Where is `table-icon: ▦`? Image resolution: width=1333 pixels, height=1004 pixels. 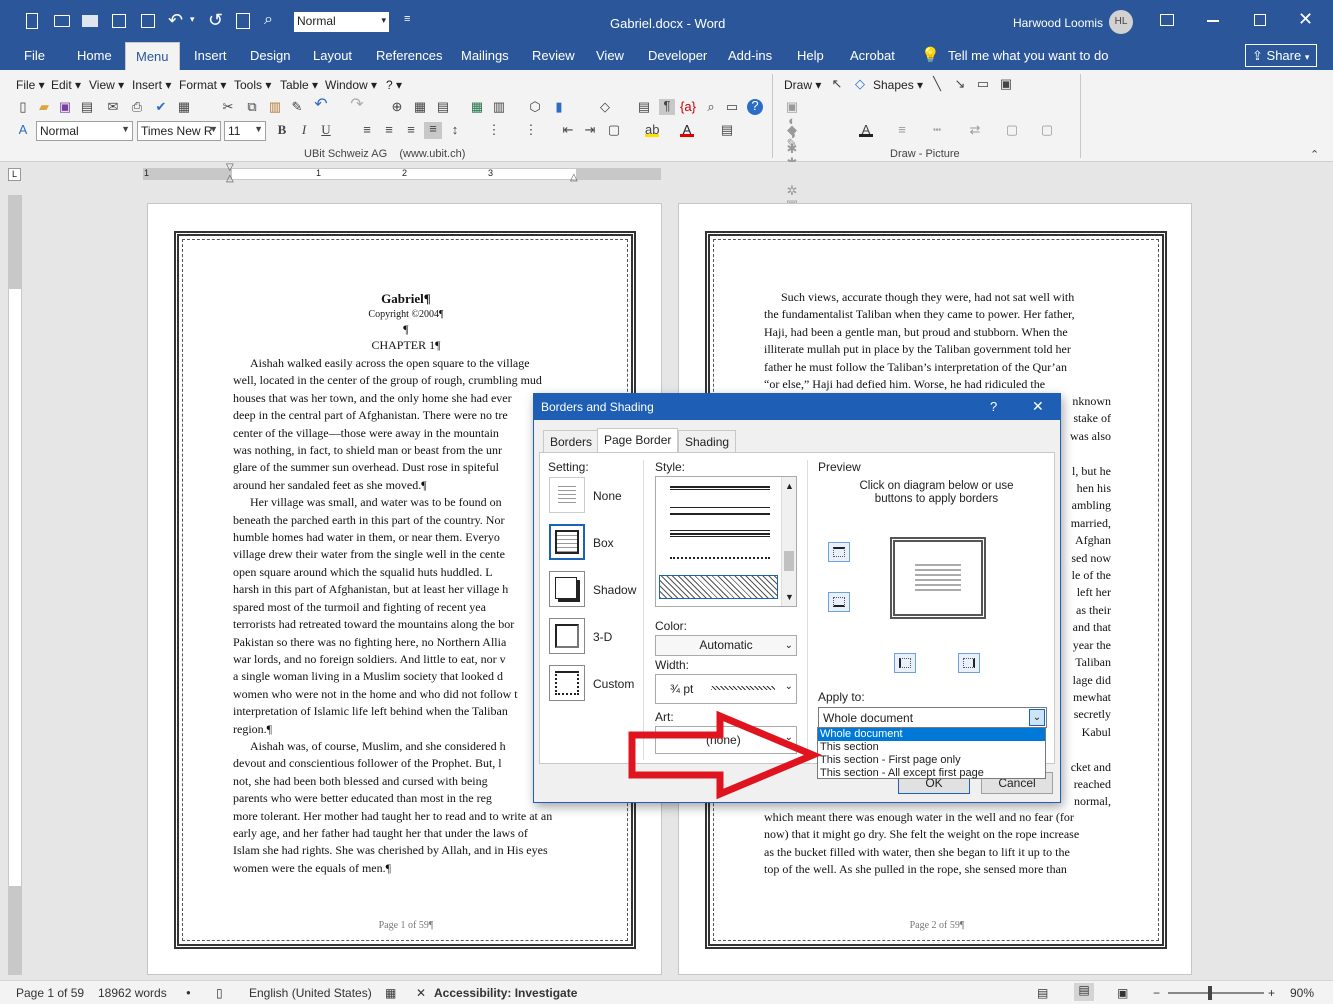
table-icon: ▦ is located at coordinates (420, 107).